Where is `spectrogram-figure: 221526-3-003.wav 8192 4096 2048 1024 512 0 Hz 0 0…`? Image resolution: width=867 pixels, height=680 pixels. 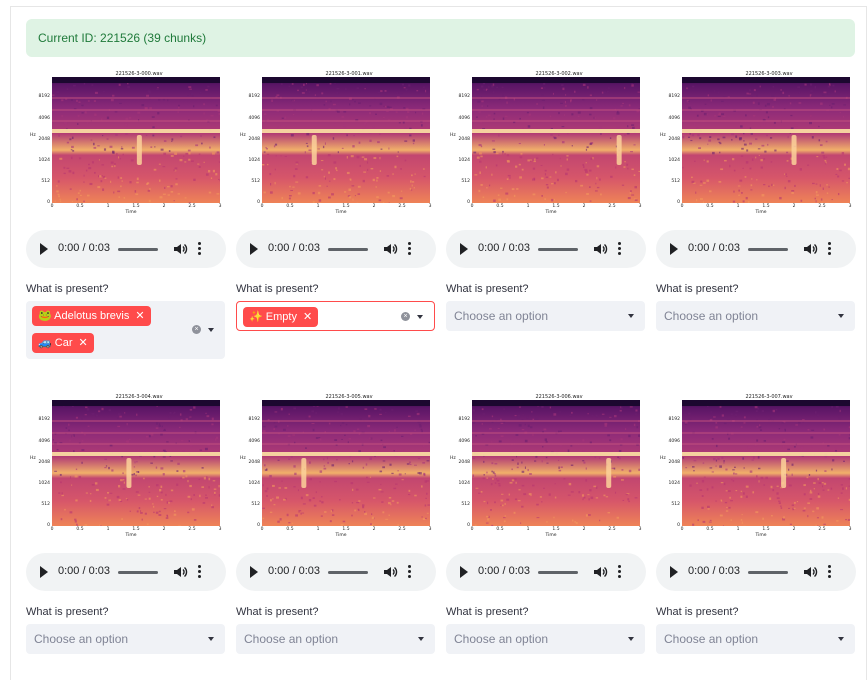
spectrogram-figure: 221526-3-003.wav 8192 4096 2048 1024 512 0 Hz 0 0… is located at coordinates (756, 145).